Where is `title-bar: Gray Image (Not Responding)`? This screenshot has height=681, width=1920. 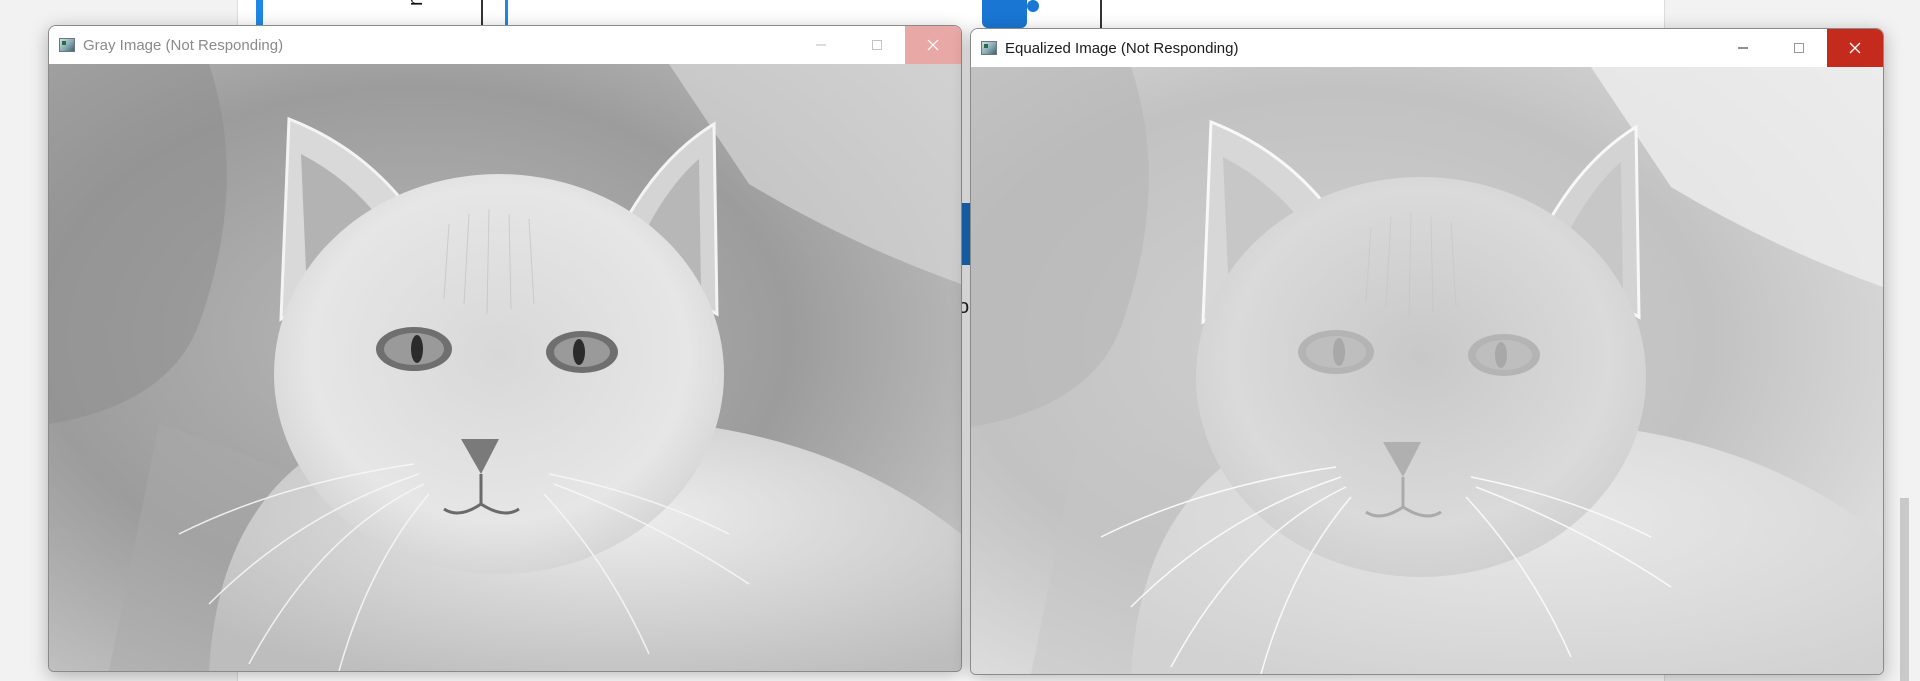
title-bar: Gray Image (Not Responding) is located at coordinates (505, 45).